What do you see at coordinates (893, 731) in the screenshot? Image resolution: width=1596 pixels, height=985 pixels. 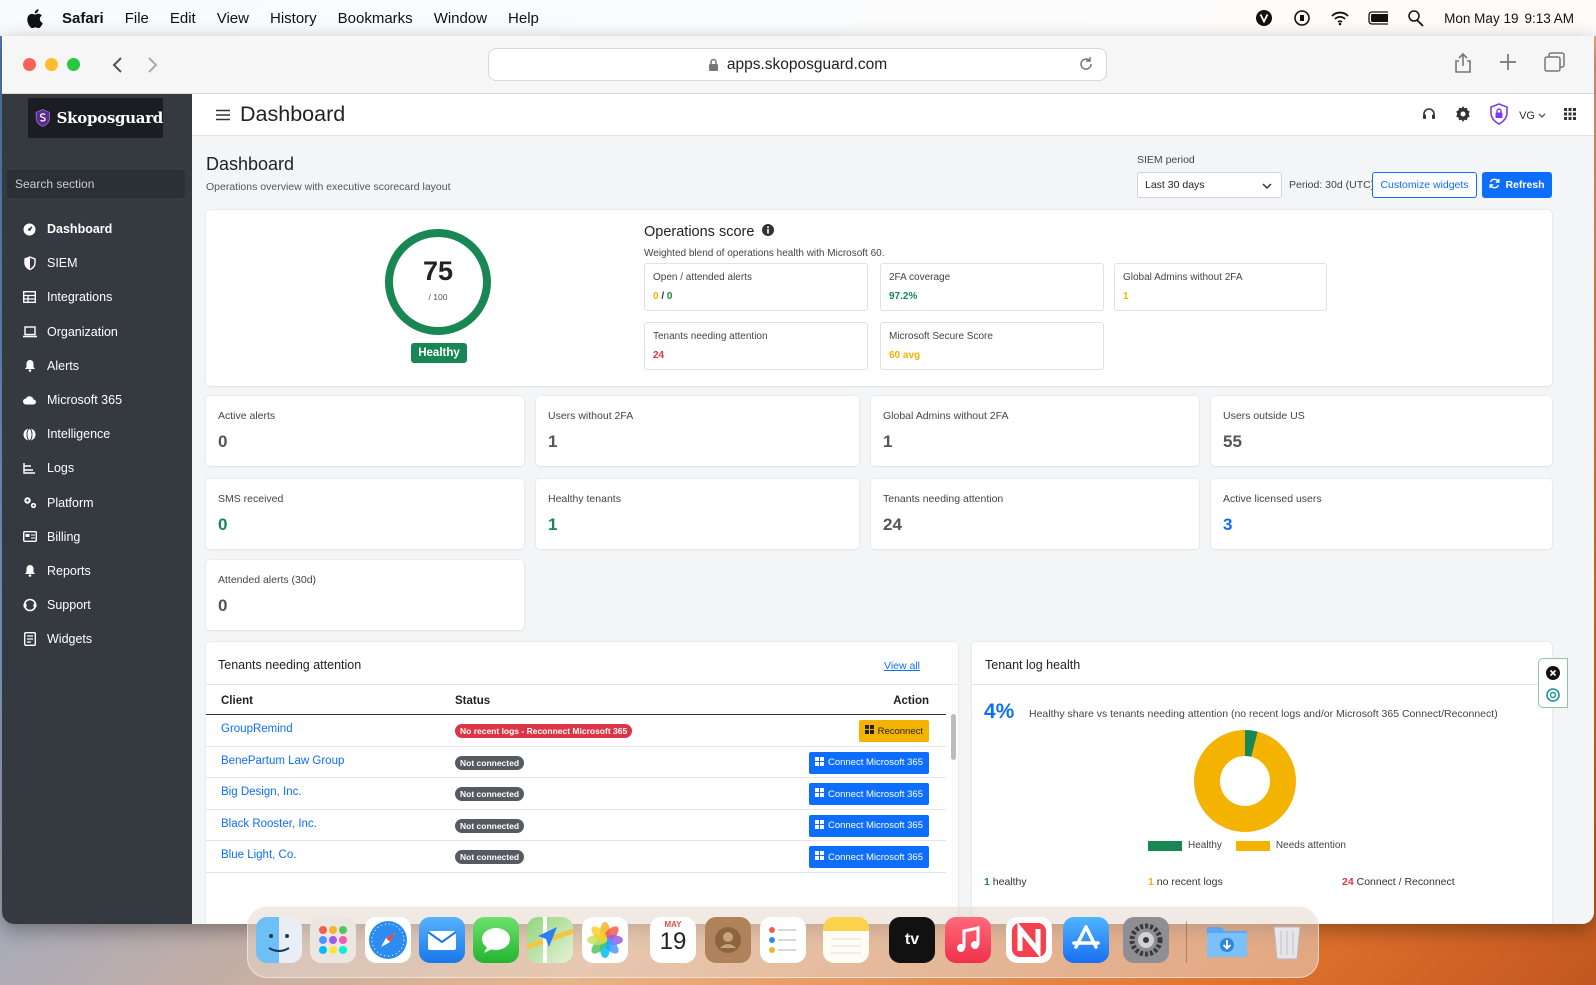 I see `reconnect-button: Reconnect` at bounding box center [893, 731].